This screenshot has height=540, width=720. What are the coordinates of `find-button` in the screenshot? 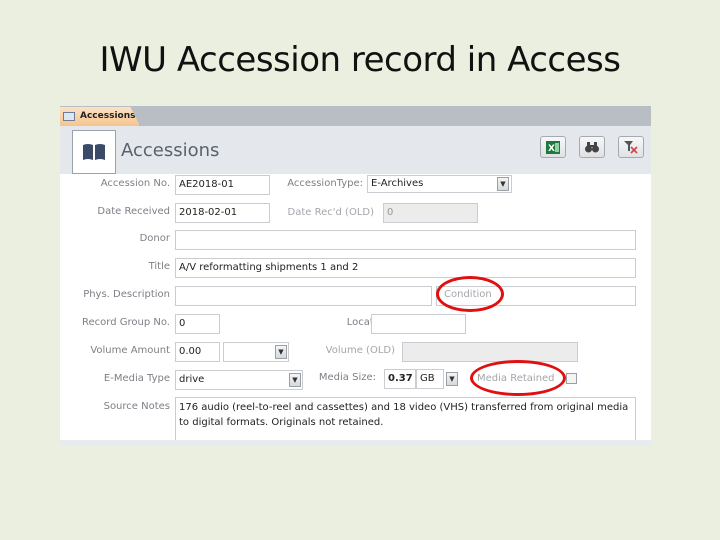 It's located at (592, 147).